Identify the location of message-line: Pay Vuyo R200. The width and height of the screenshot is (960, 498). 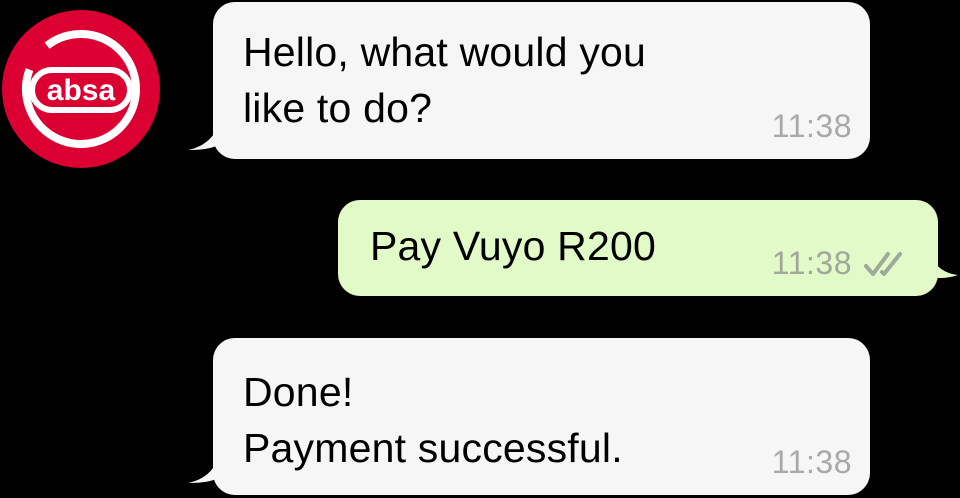
(513, 246).